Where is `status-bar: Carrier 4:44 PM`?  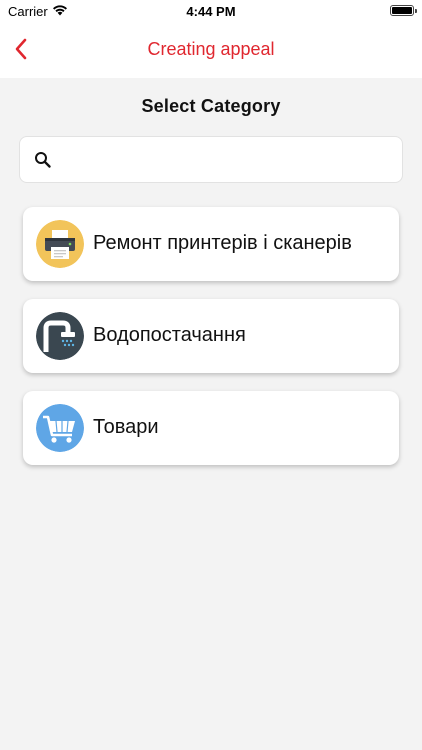
status-bar: Carrier 4:44 PM is located at coordinates (211, 12).